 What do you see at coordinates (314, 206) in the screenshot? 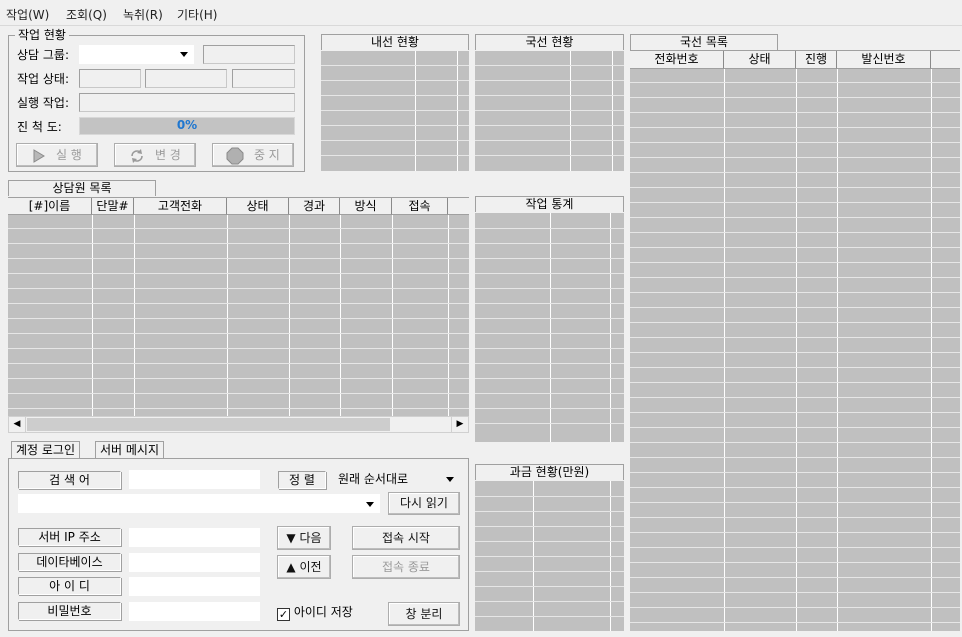
I see `col-elapsed: 경과` at bounding box center [314, 206].